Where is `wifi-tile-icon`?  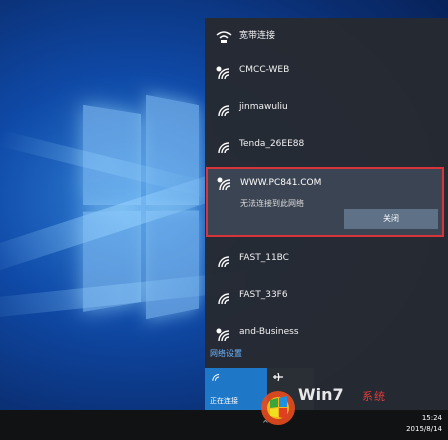 wifi-tile-icon is located at coordinates (216, 377).